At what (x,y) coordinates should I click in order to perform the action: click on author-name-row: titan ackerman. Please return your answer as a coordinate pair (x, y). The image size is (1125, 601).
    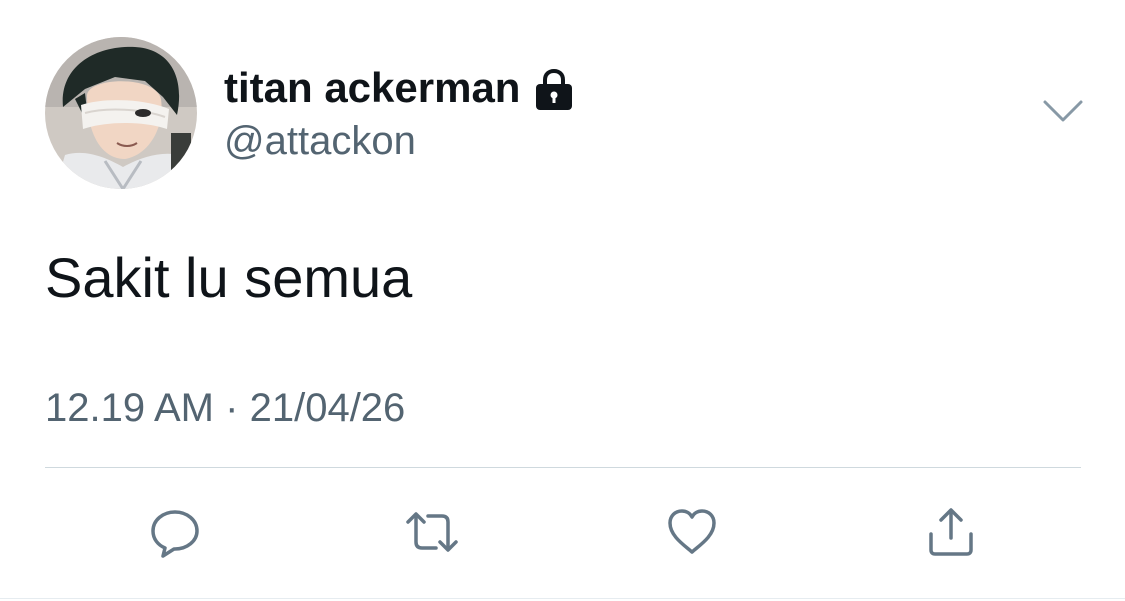
    Looking at the image, I should click on (399, 88).